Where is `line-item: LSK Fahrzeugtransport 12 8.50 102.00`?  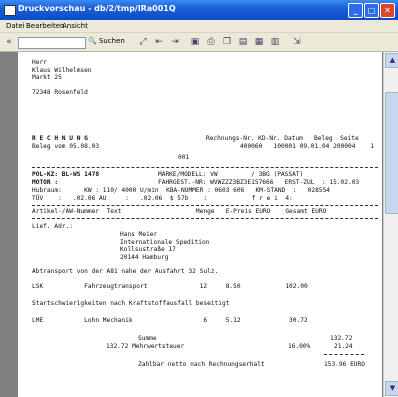 line-item: LSK Fahrzeugtransport 12 8.50 102.00 is located at coordinates (170, 286).